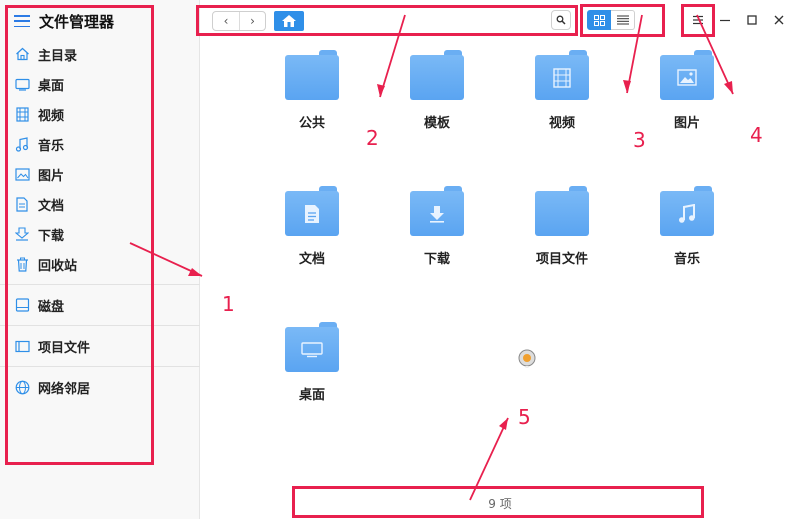  I want to click on sidebar-item-downloads: 下载, so click(39, 234).